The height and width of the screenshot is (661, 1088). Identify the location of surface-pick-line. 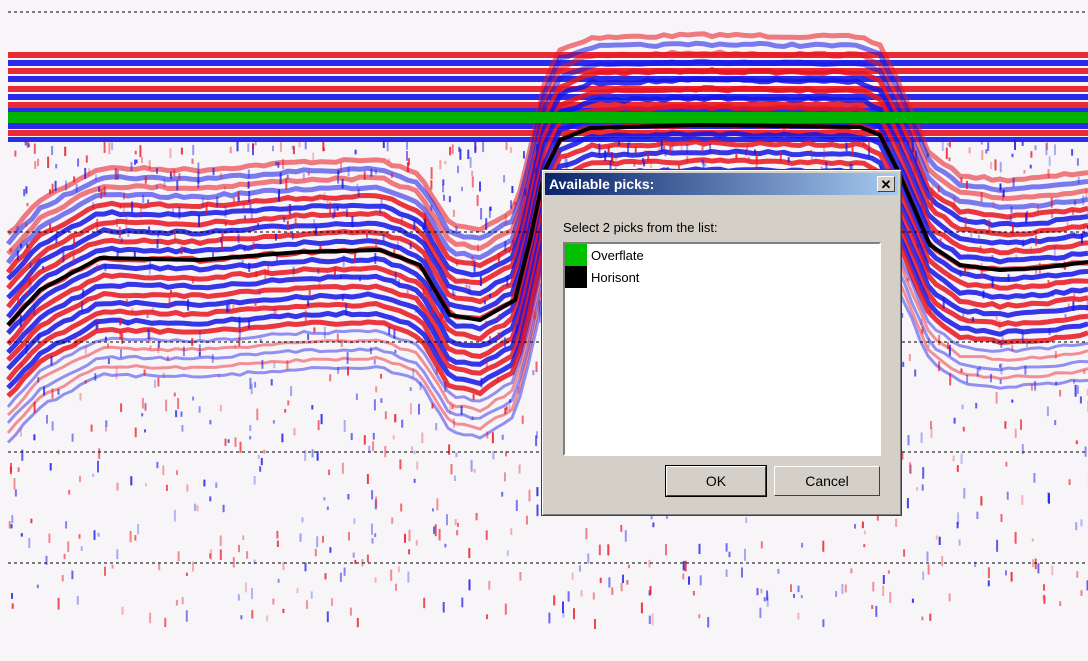
(548, 117).